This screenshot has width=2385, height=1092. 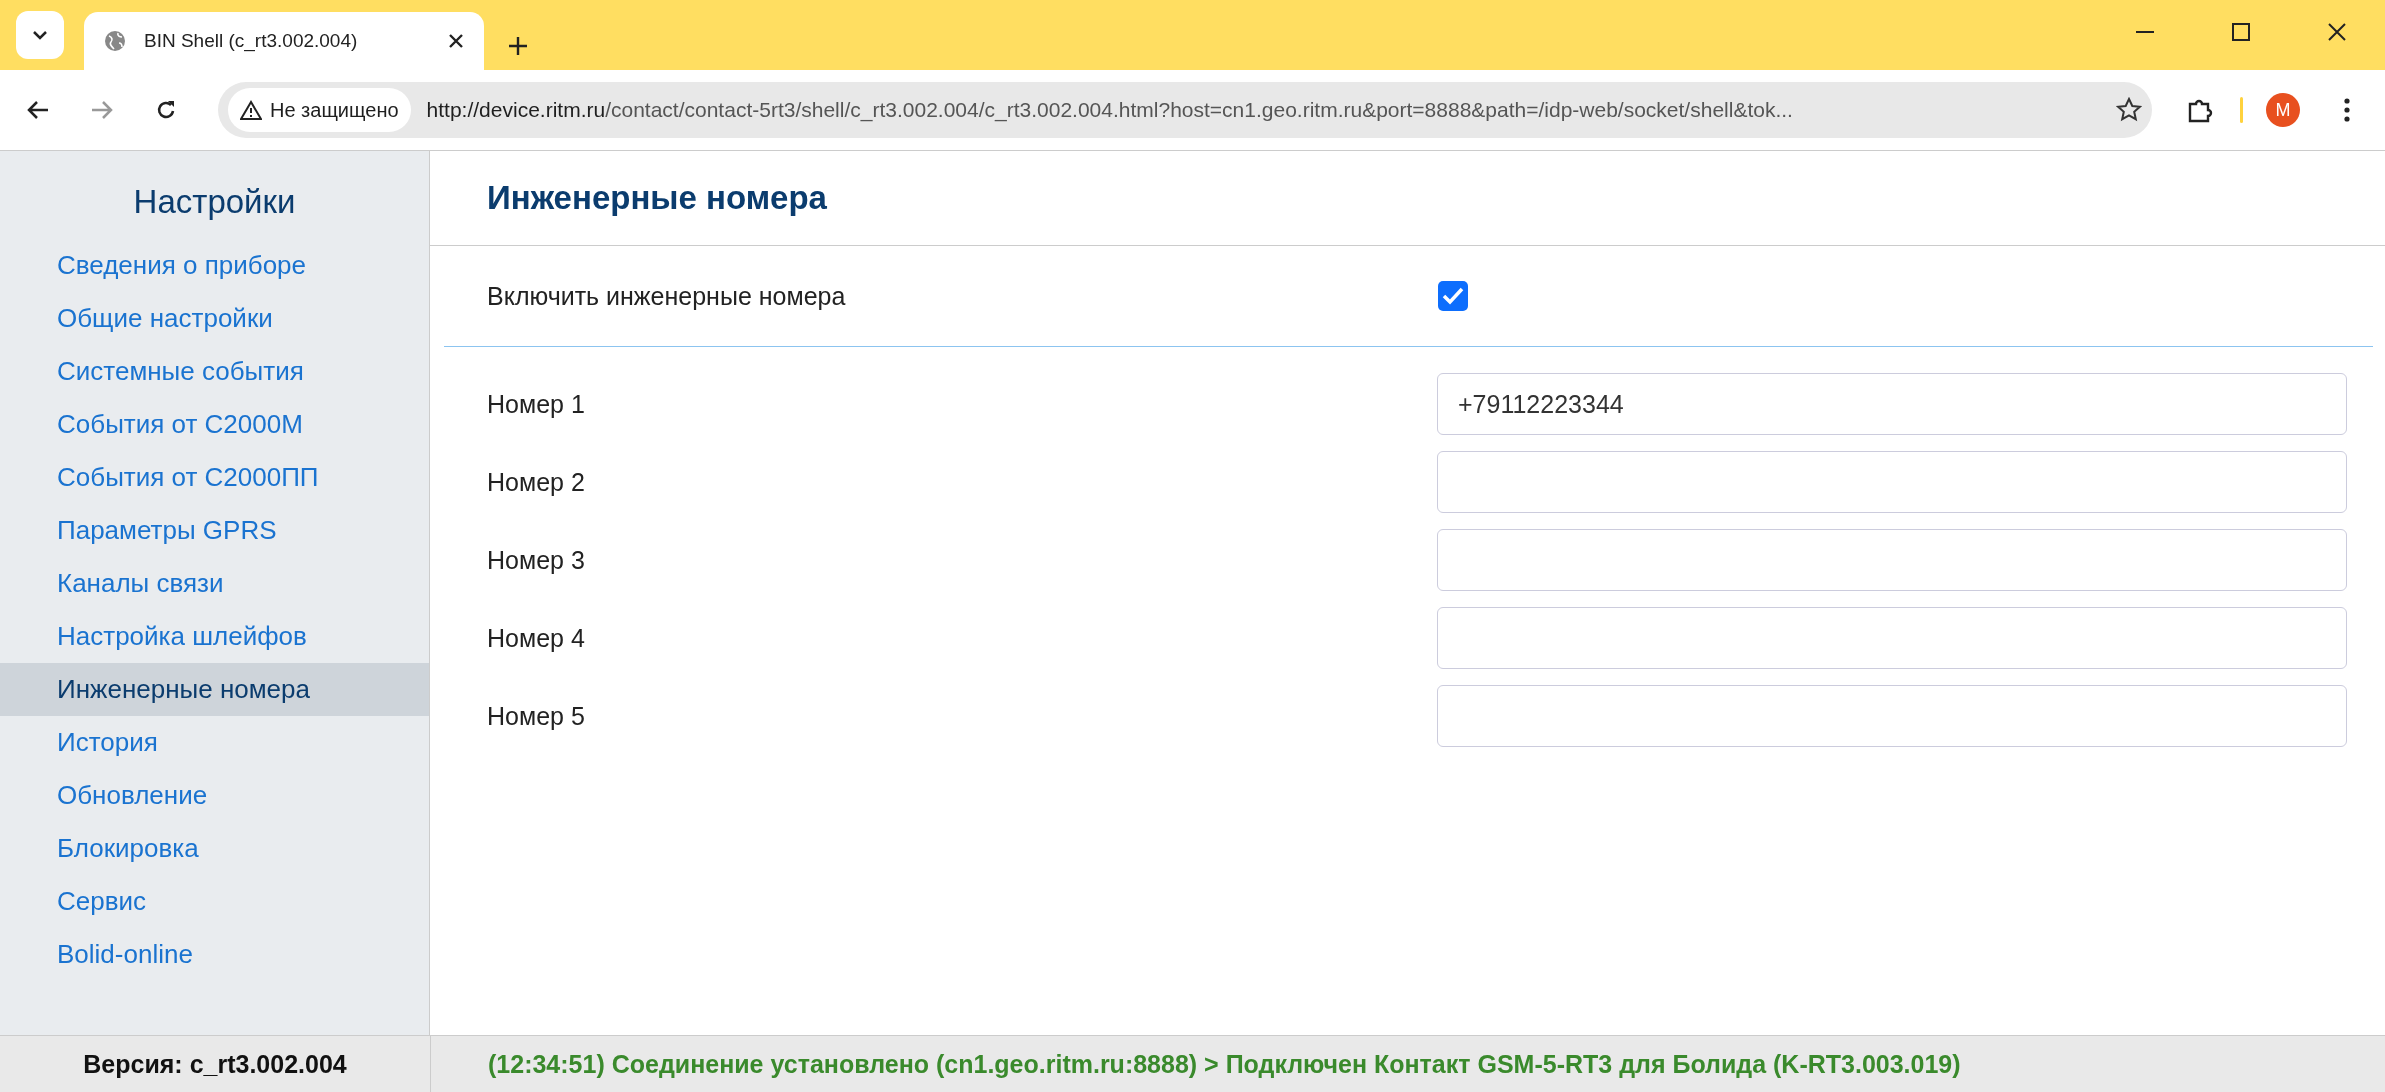 What do you see at coordinates (1892, 404) in the screenshot?
I see `phone-input-field: +79112223344` at bounding box center [1892, 404].